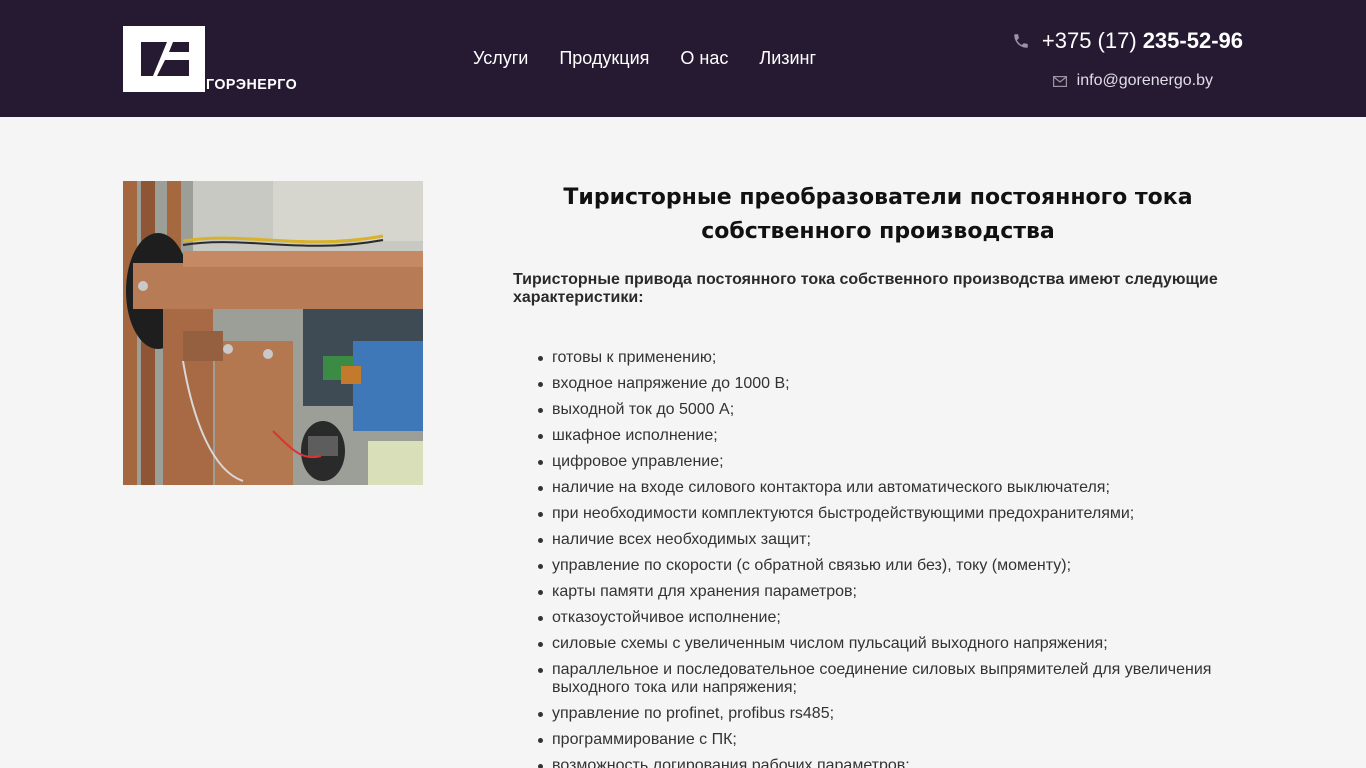 The height and width of the screenshot is (768, 1366). What do you see at coordinates (164, 59) in the screenshot?
I see `logo-mark-icon` at bounding box center [164, 59].